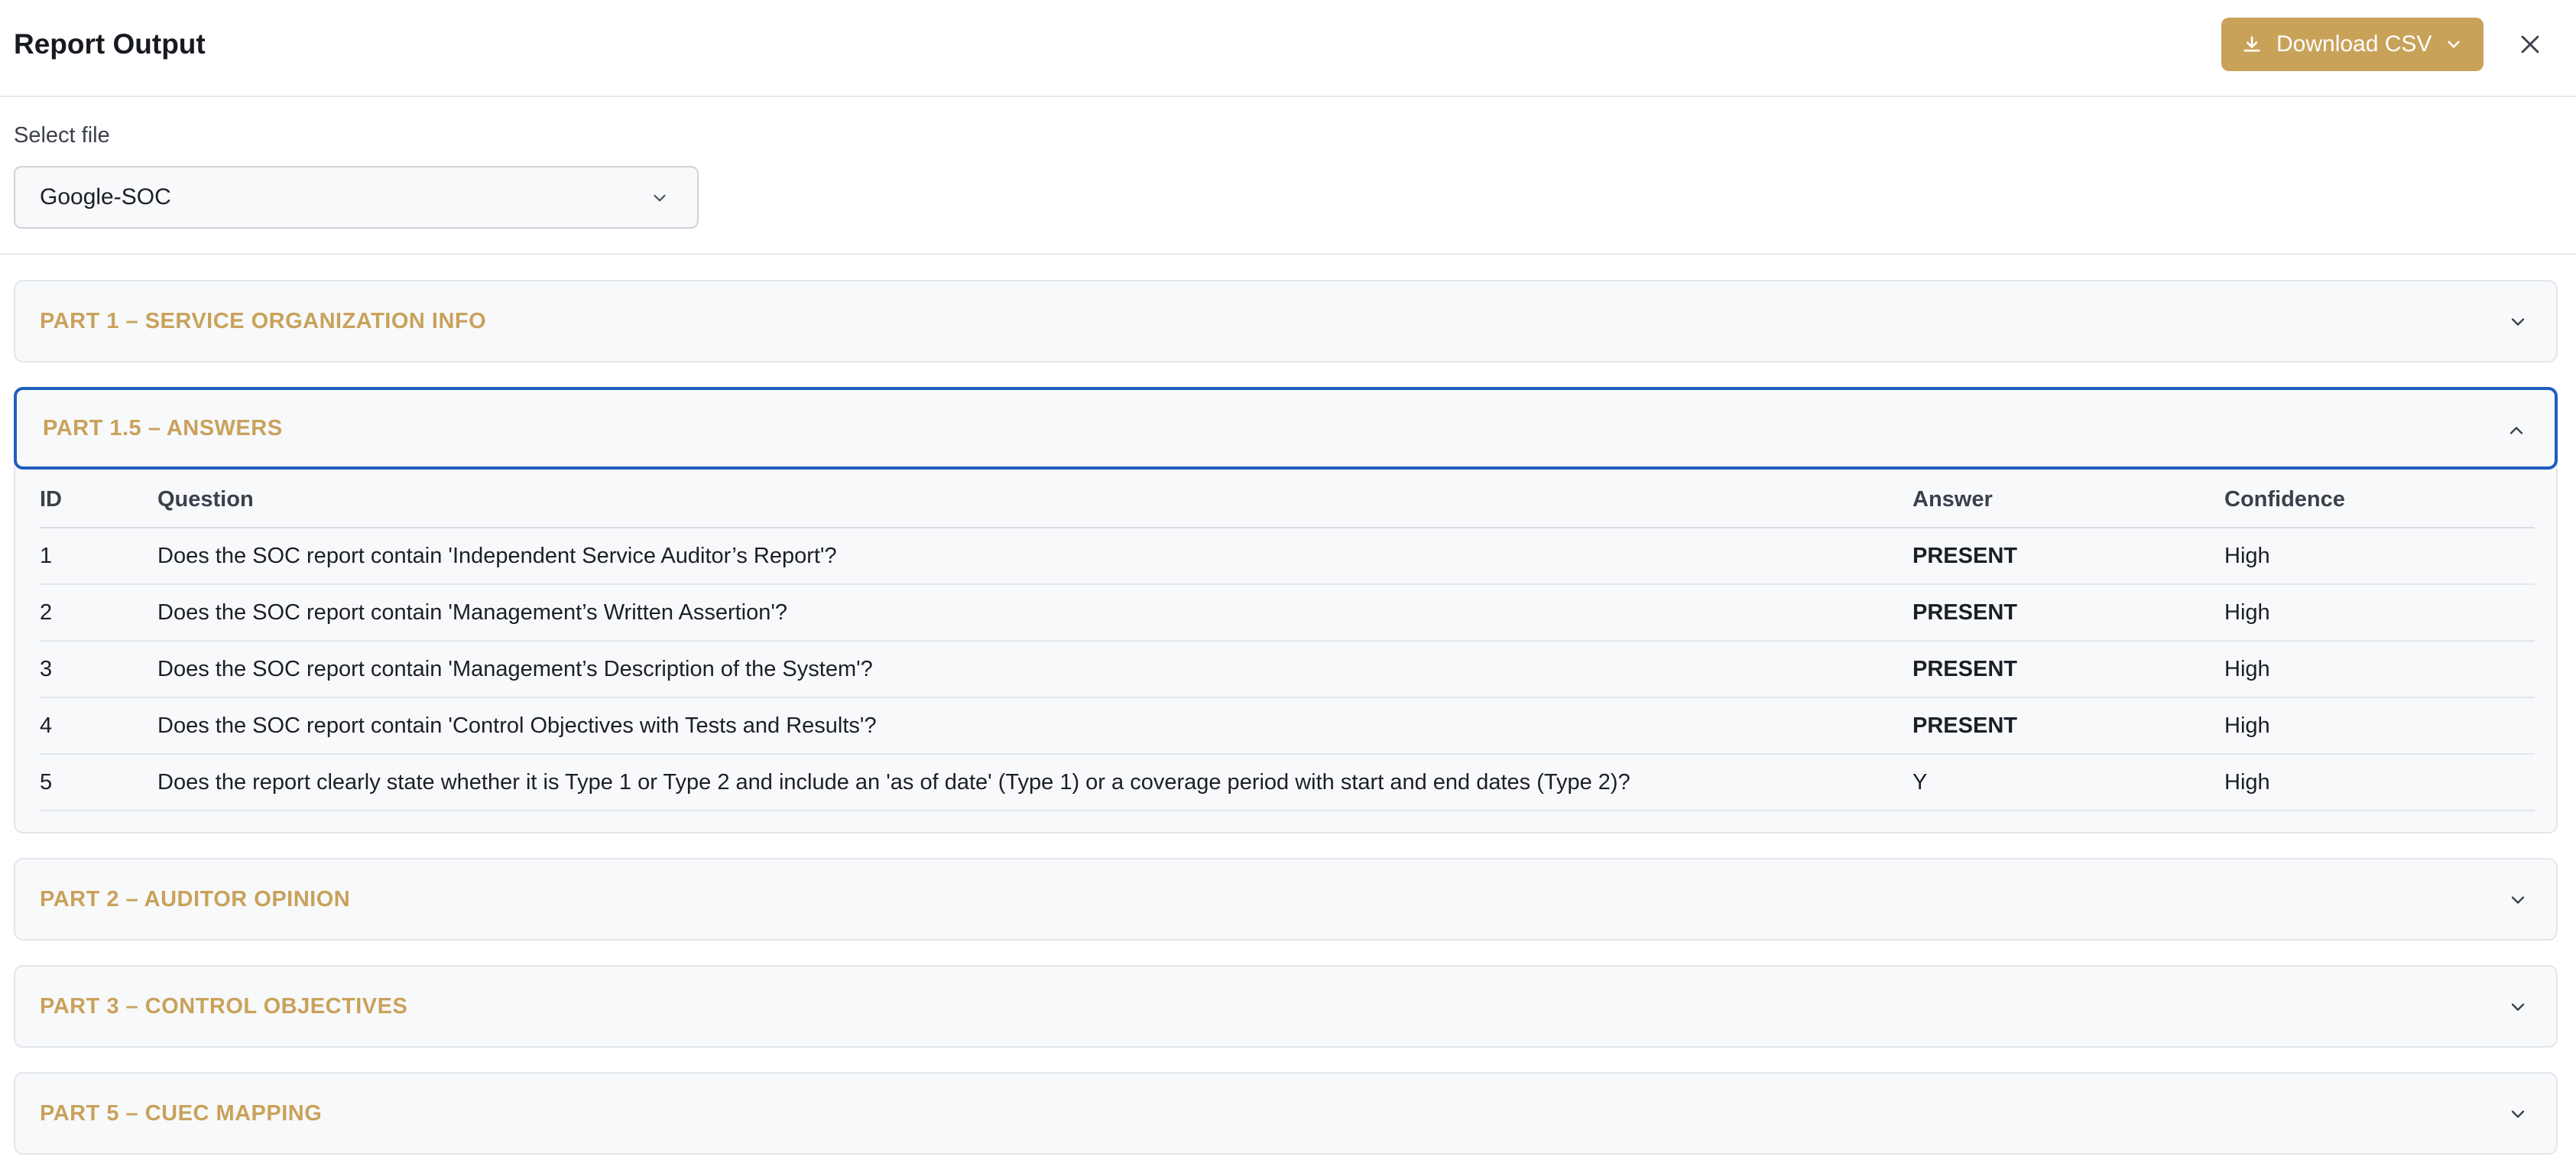  What do you see at coordinates (98, 782) in the screenshot?
I see `row-id: 5` at bounding box center [98, 782].